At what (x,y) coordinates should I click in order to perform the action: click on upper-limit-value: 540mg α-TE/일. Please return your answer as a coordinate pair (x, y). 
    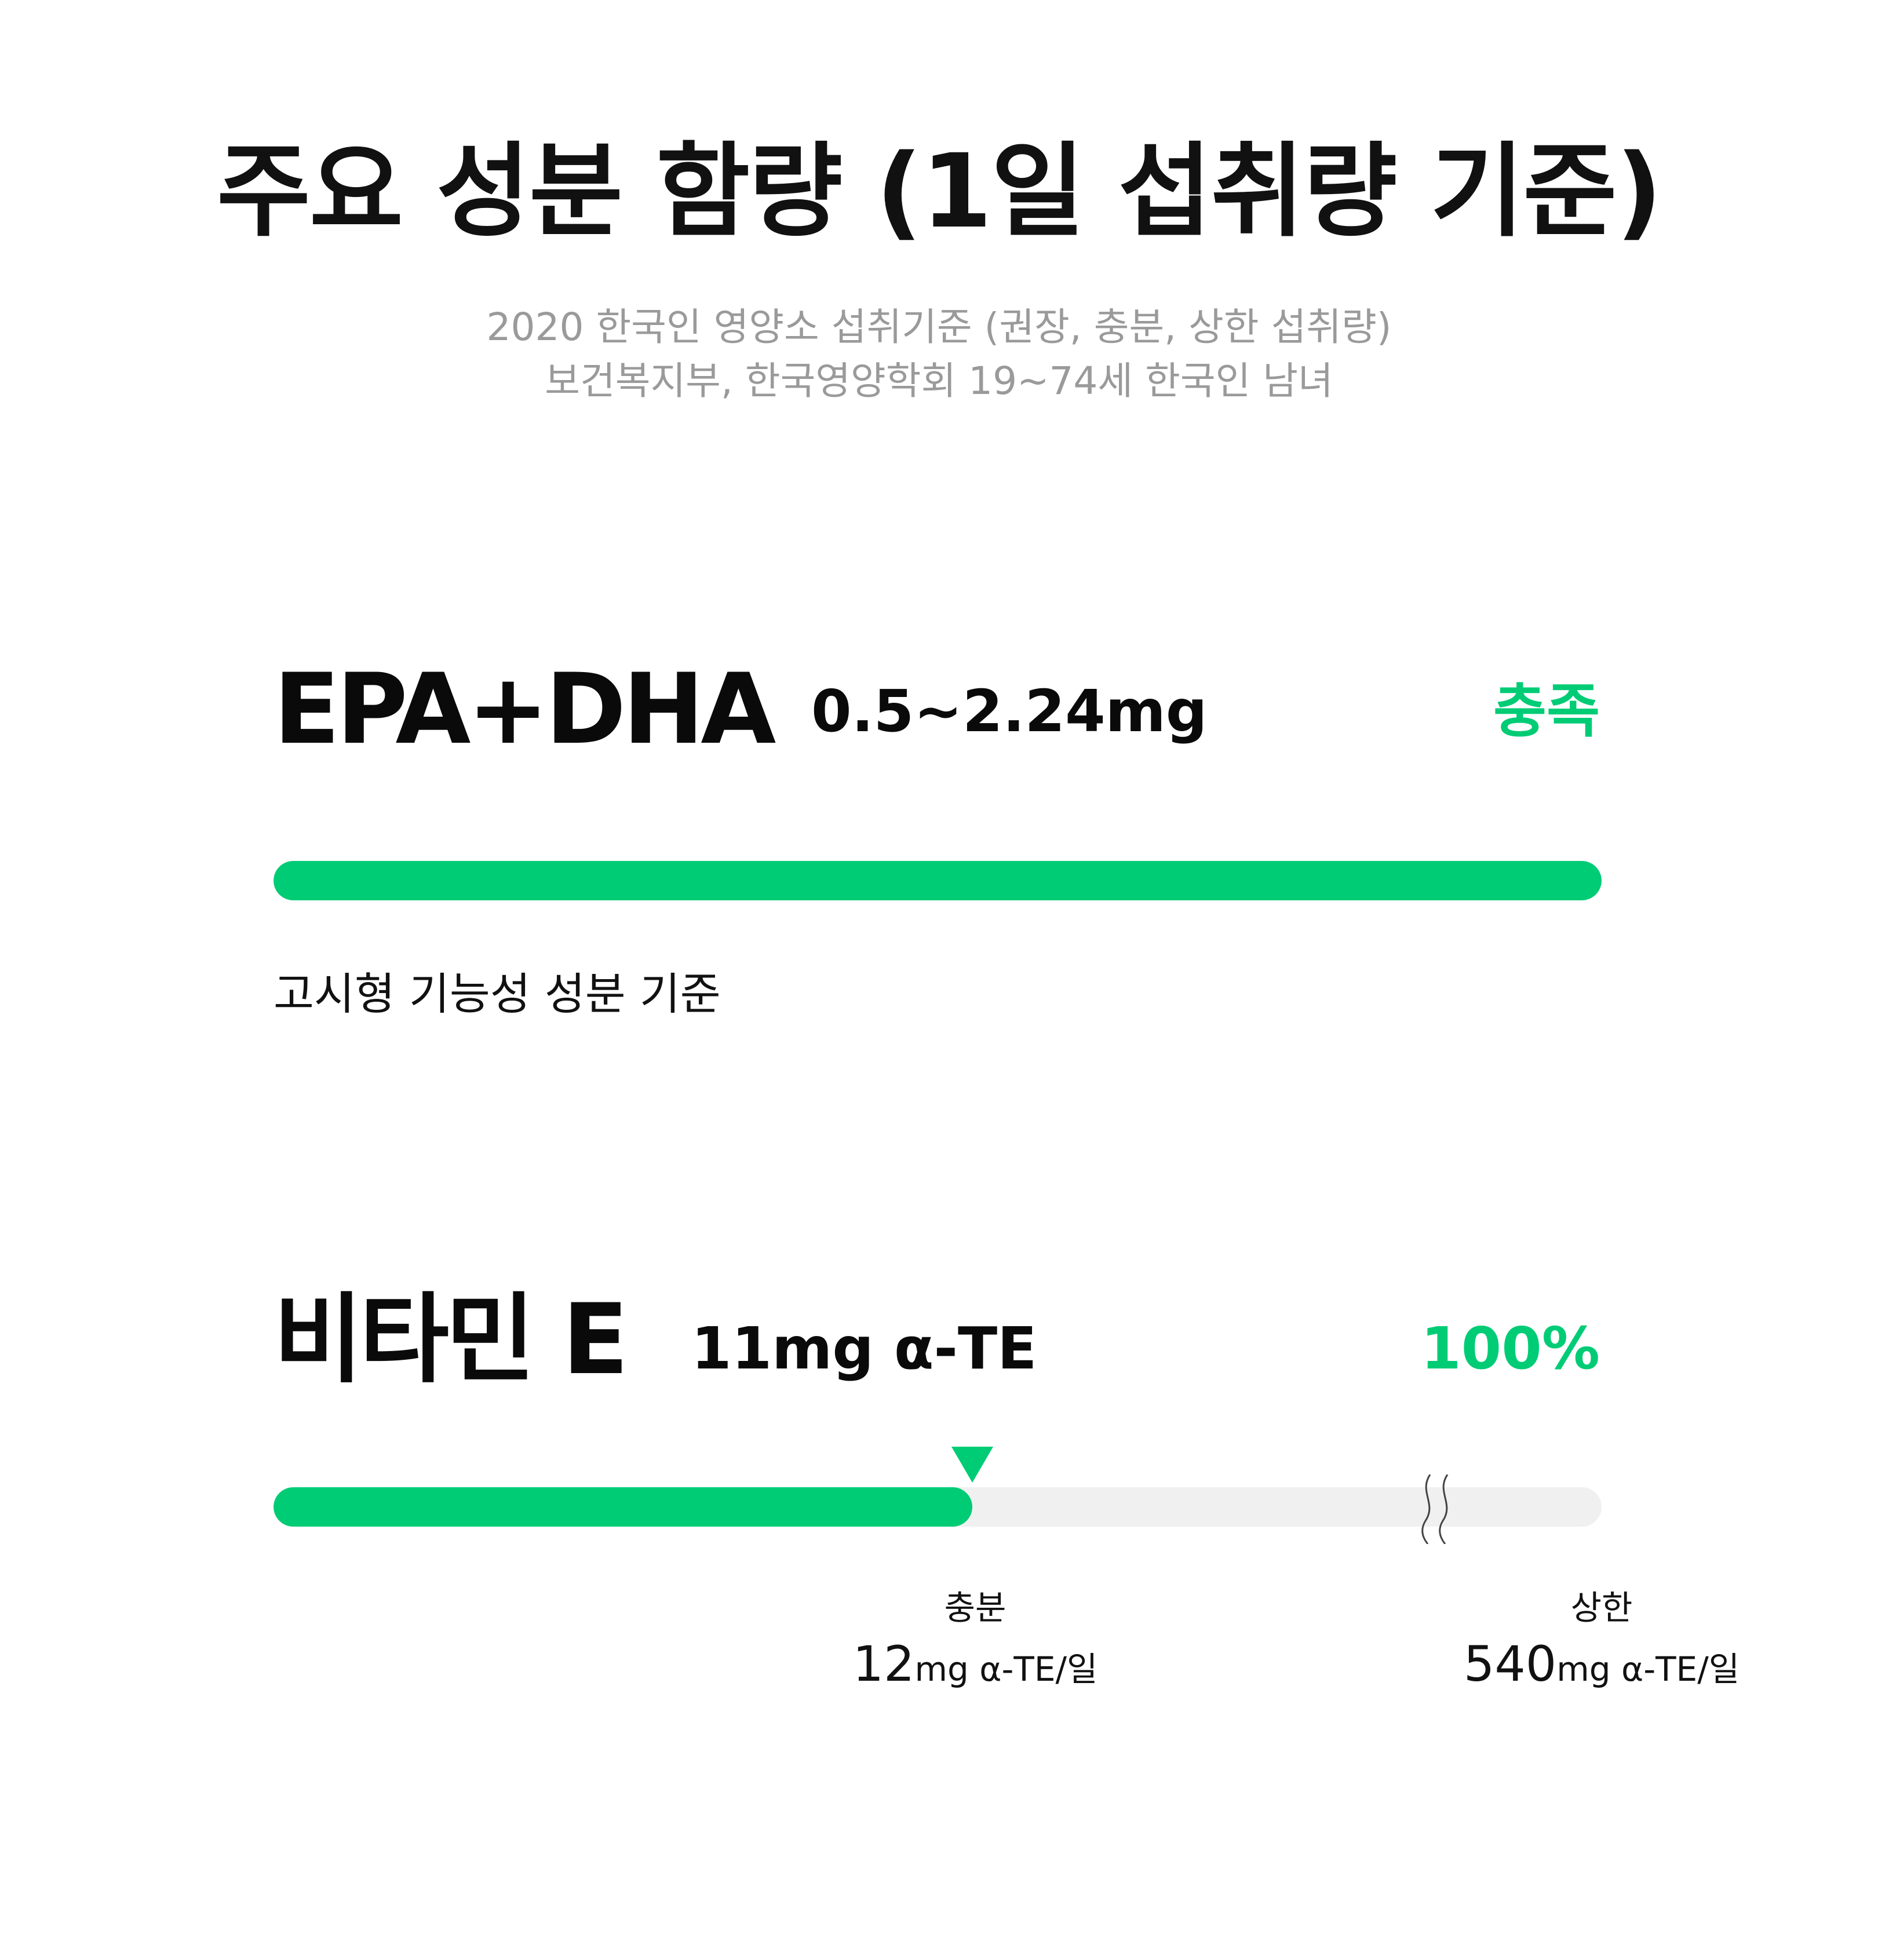
    Looking at the image, I should click on (1601, 1664).